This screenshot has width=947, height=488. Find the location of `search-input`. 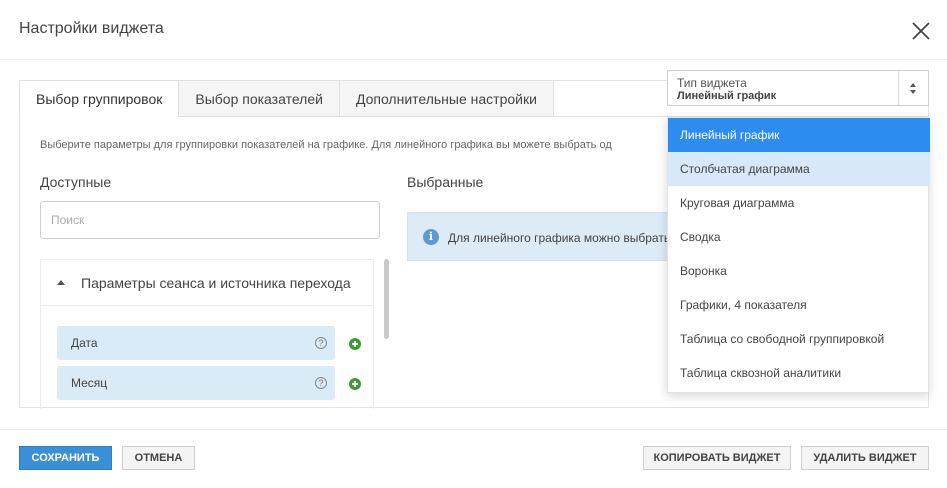

search-input is located at coordinates (210, 220).